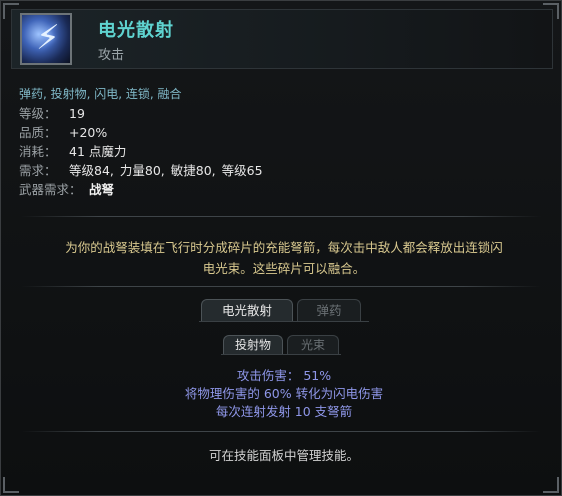 Image resolution: width=562 pixels, height=496 pixels. I want to click on stat-label: 消耗：, so click(38, 151).